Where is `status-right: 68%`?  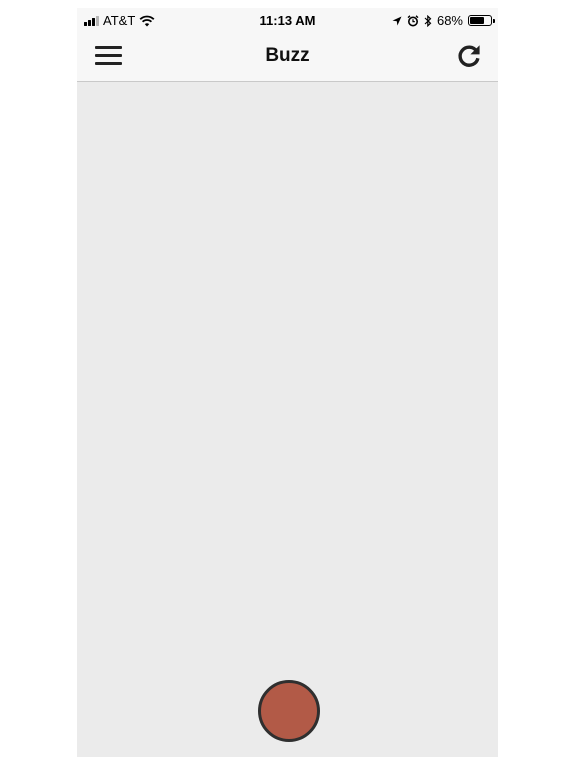
status-right: 68% is located at coordinates (443, 20).